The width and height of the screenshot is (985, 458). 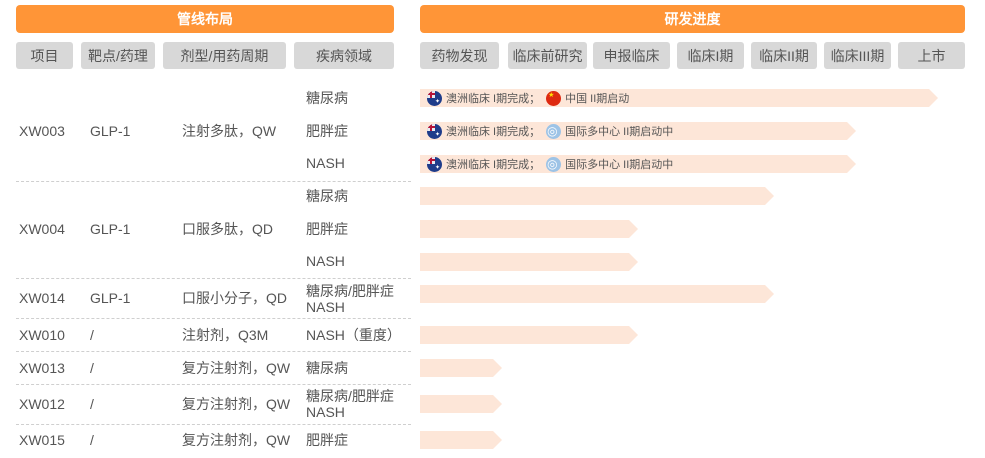 What do you see at coordinates (118, 55) in the screenshot?
I see `header-target: 靶点/药理` at bounding box center [118, 55].